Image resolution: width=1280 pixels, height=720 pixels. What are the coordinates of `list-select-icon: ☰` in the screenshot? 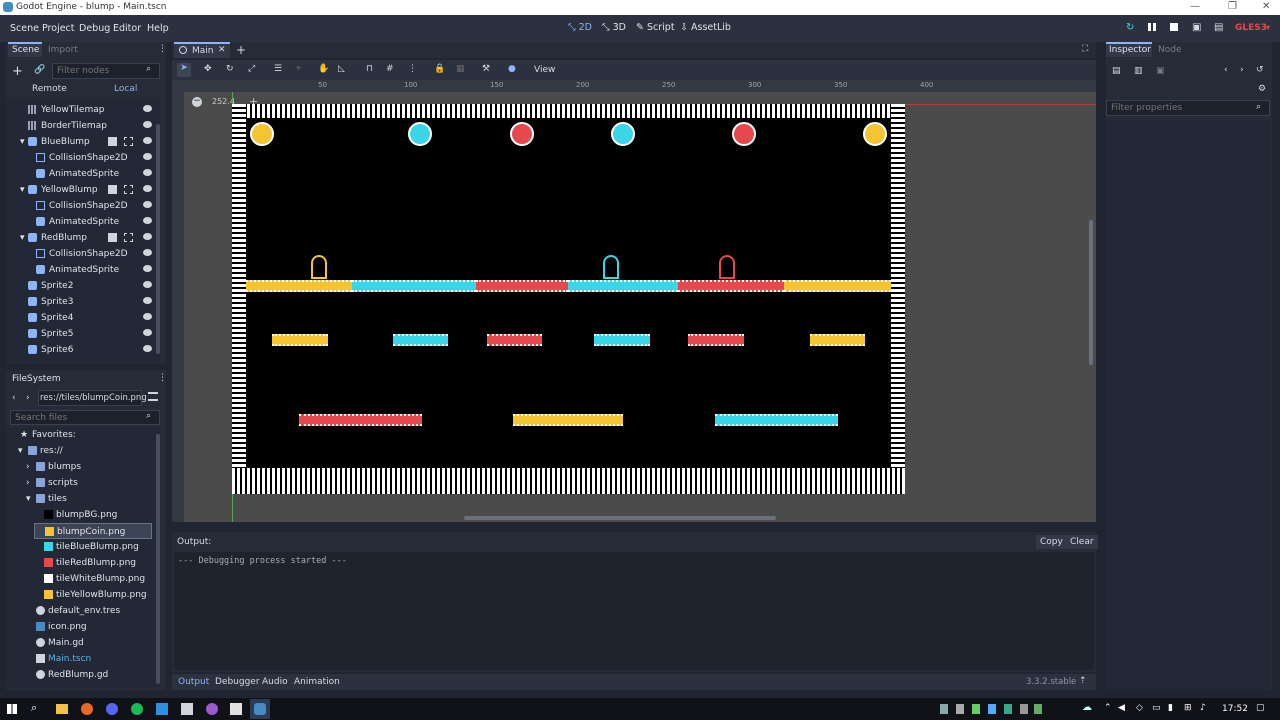 It's located at (278, 69).